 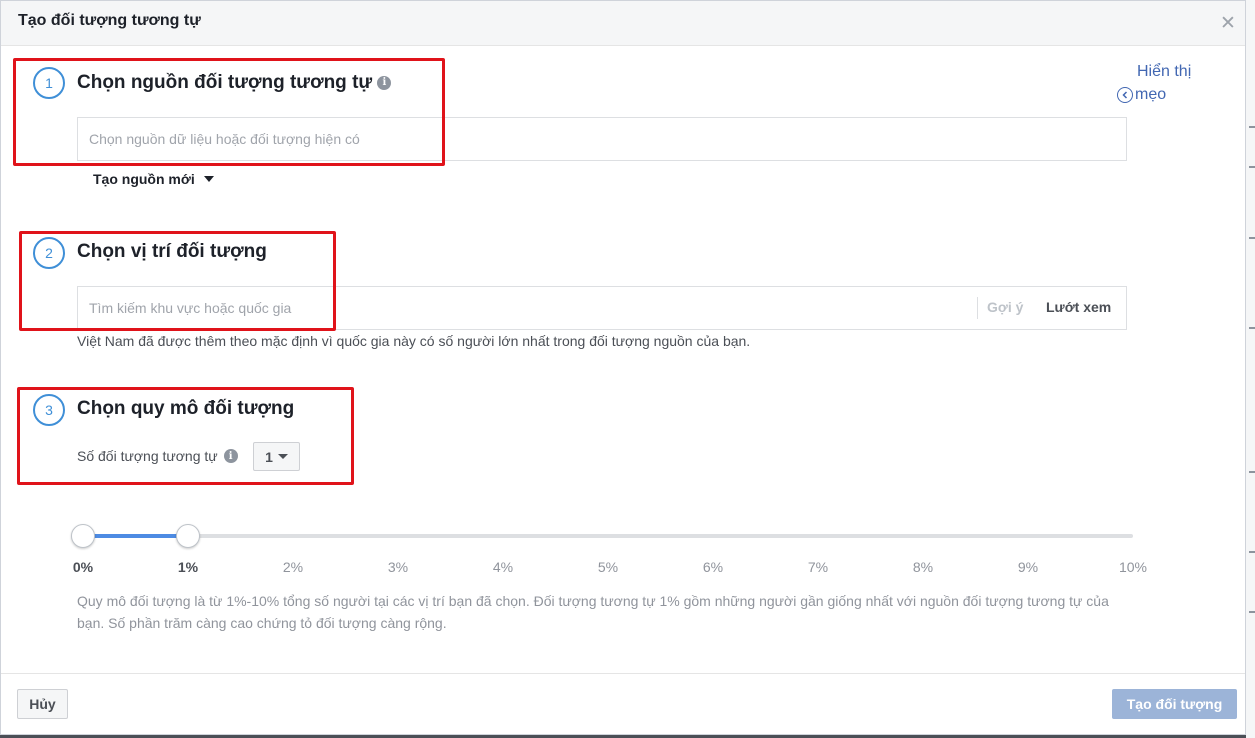 What do you see at coordinates (608, 536) in the screenshot?
I see `audience-size-slider-track` at bounding box center [608, 536].